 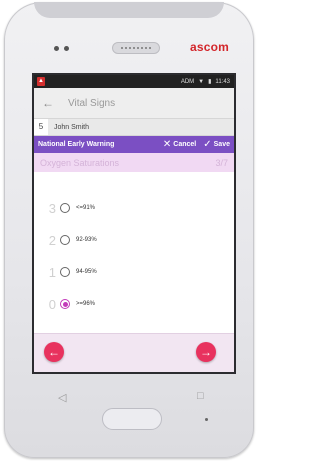 I want to click on option-label: 92-93%, so click(x=86, y=240).